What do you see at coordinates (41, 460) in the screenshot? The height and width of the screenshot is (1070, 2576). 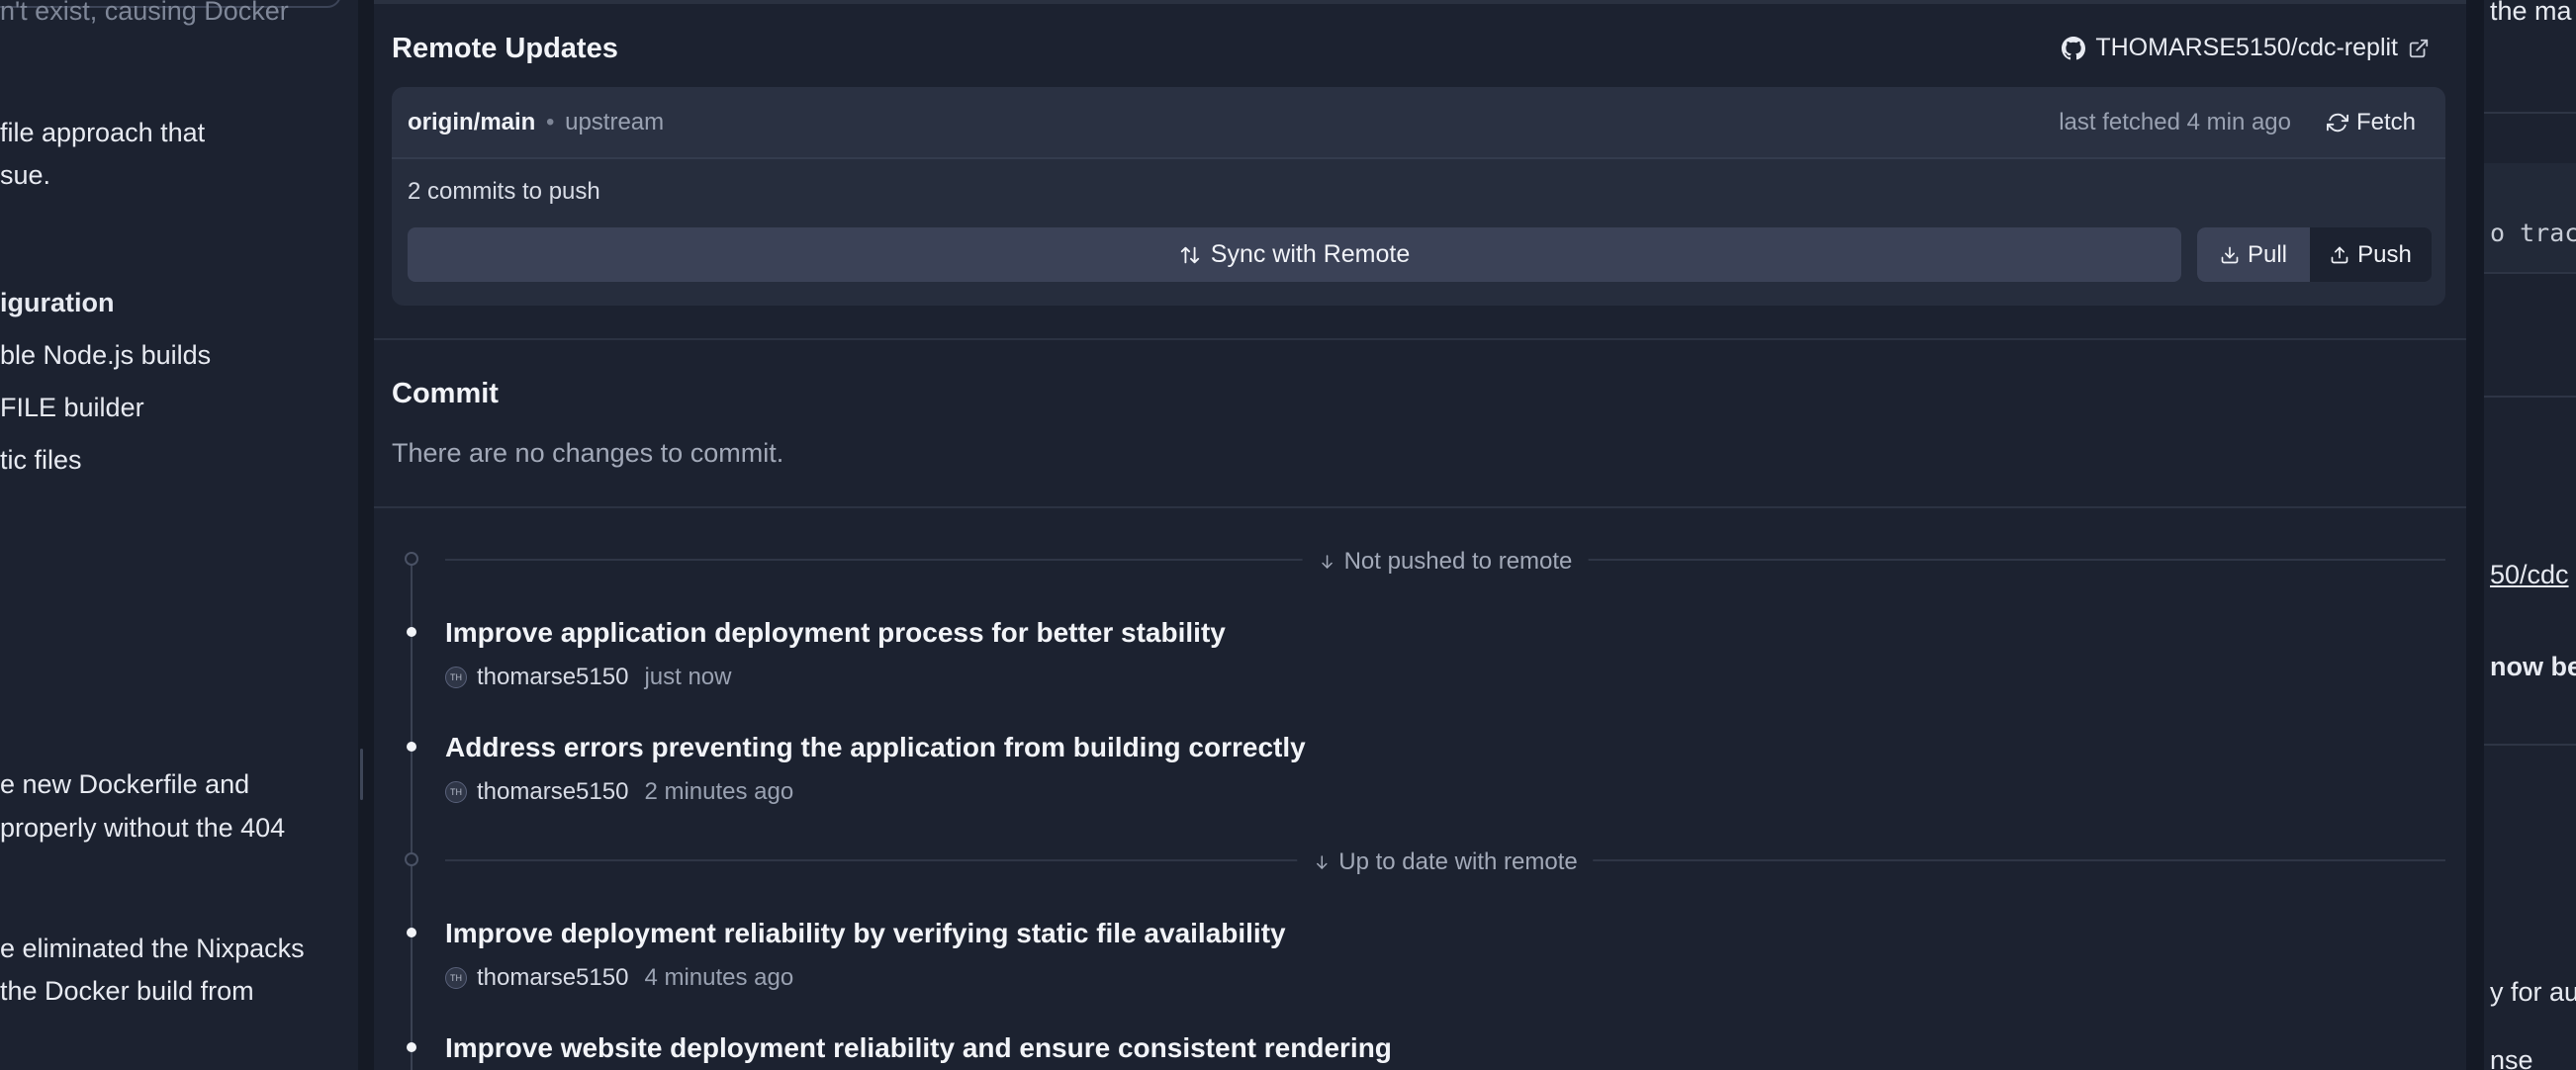 I see `chat-list-item: tic files` at bounding box center [41, 460].